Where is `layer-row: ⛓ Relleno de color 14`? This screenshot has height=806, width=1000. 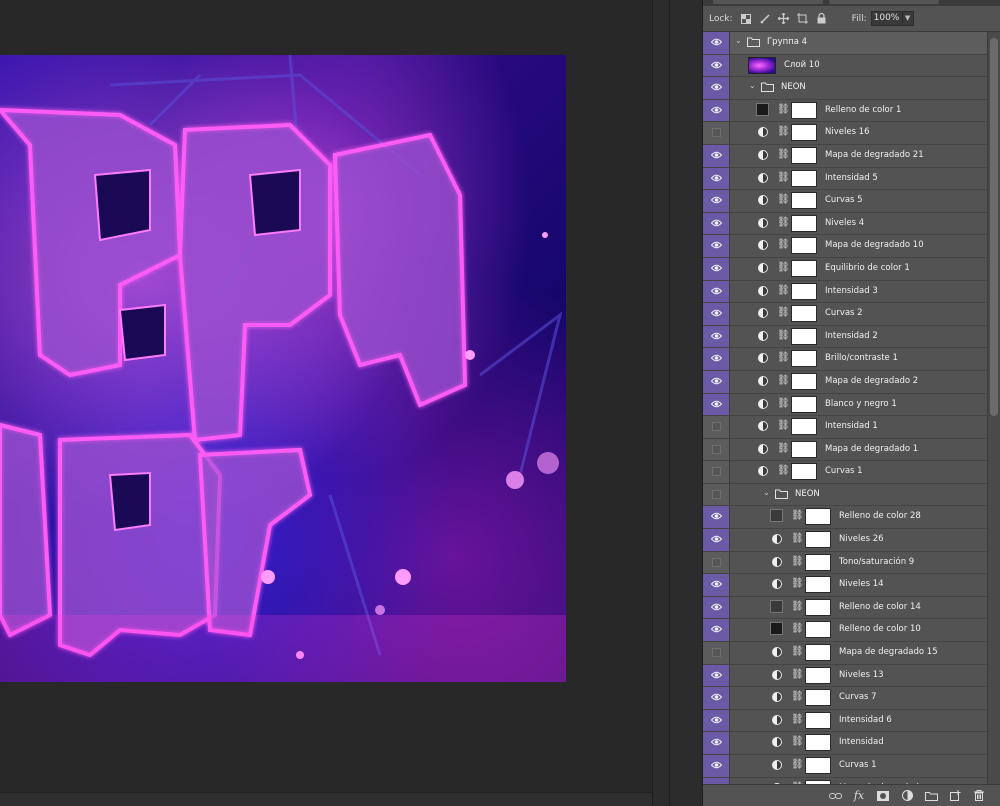
layer-row: ⛓ Relleno de color 14 is located at coordinates (845, 608).